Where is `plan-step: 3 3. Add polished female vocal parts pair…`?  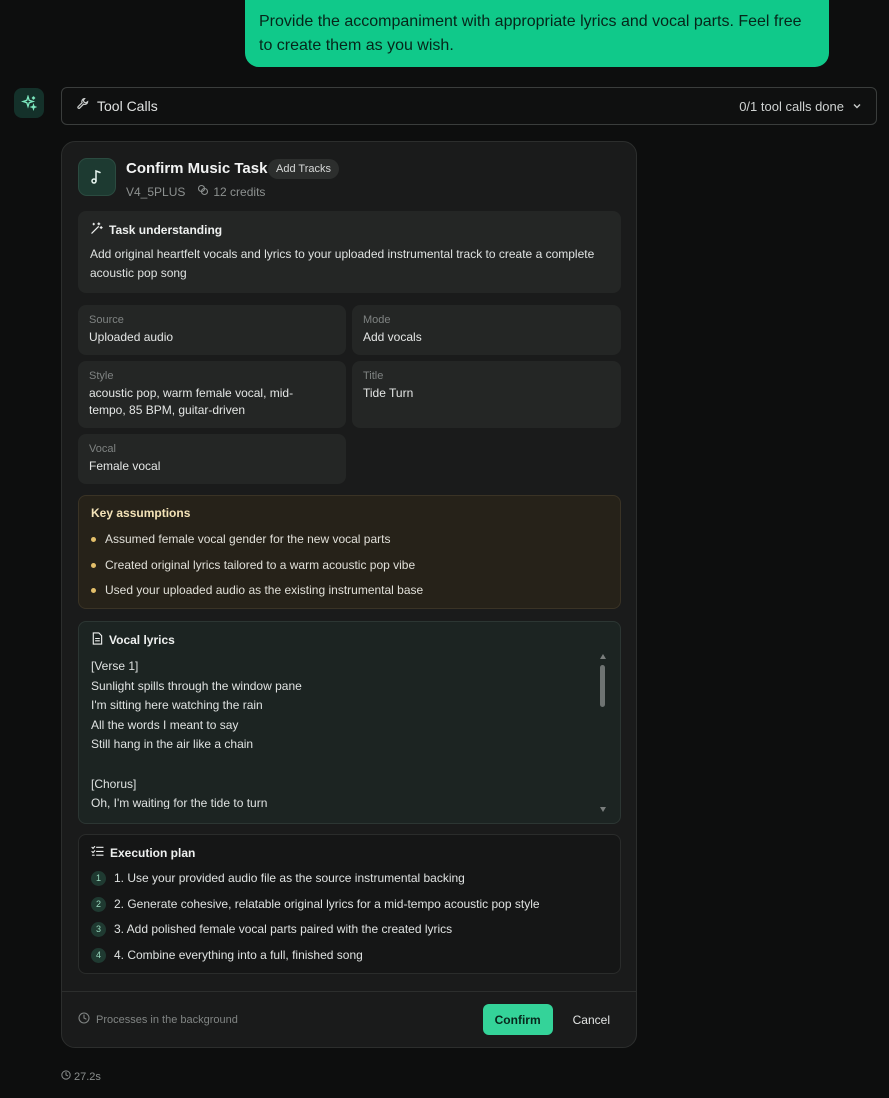
plan-step: 3 3. Add polished female vocal parts pair… is located at coordinates (349, 930).